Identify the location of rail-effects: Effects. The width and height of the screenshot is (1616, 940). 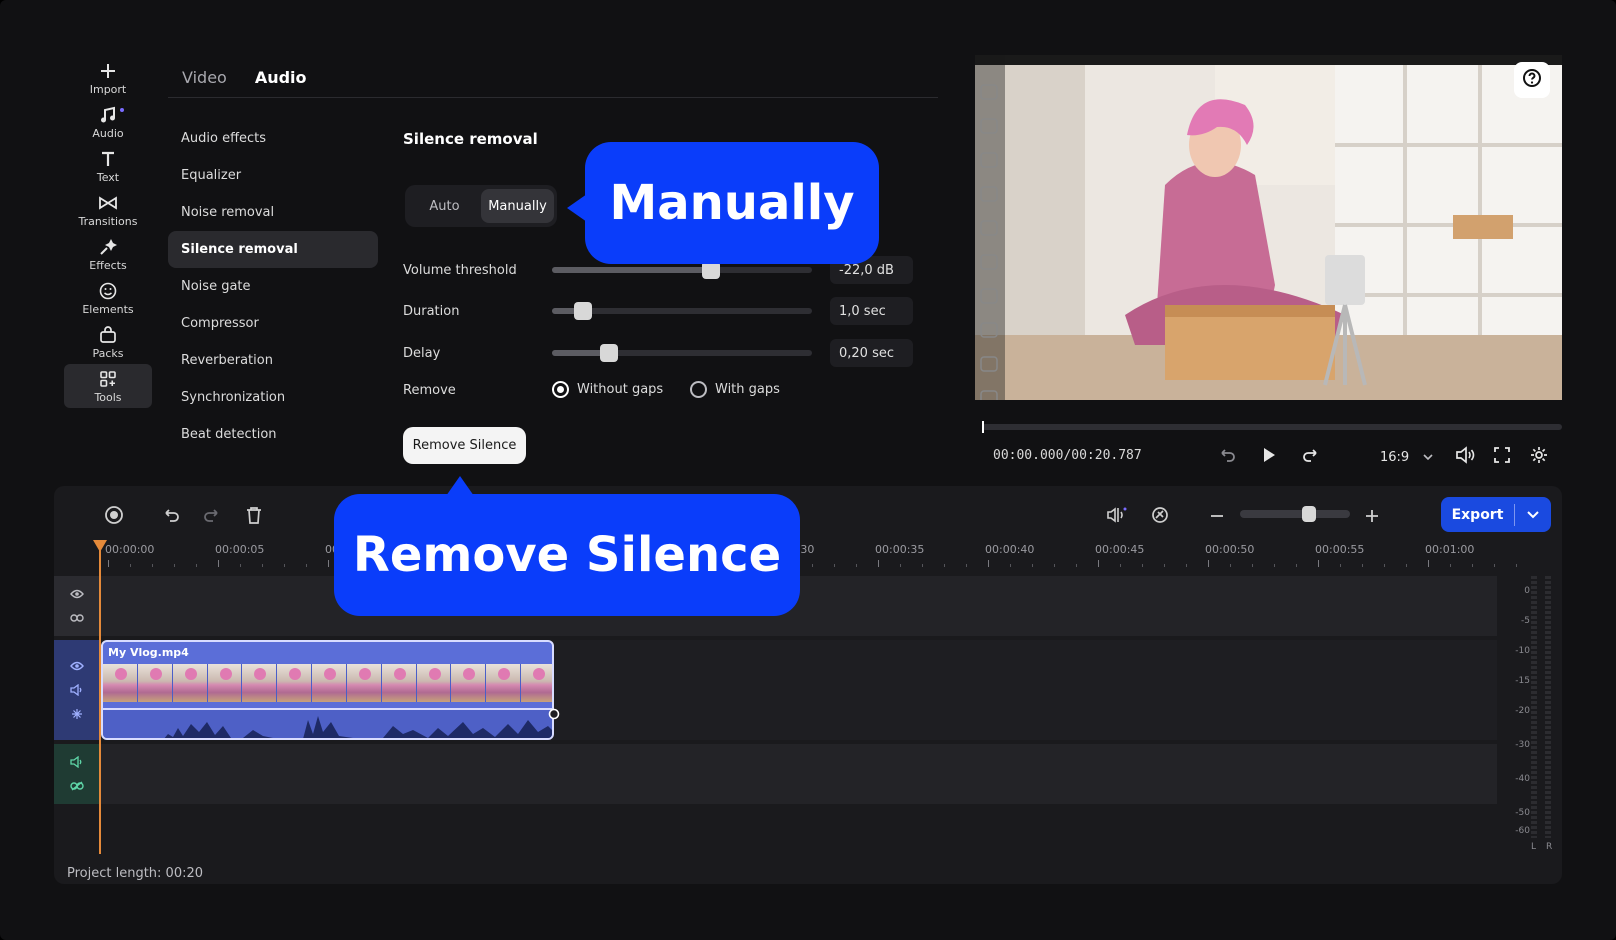
(108, 254).